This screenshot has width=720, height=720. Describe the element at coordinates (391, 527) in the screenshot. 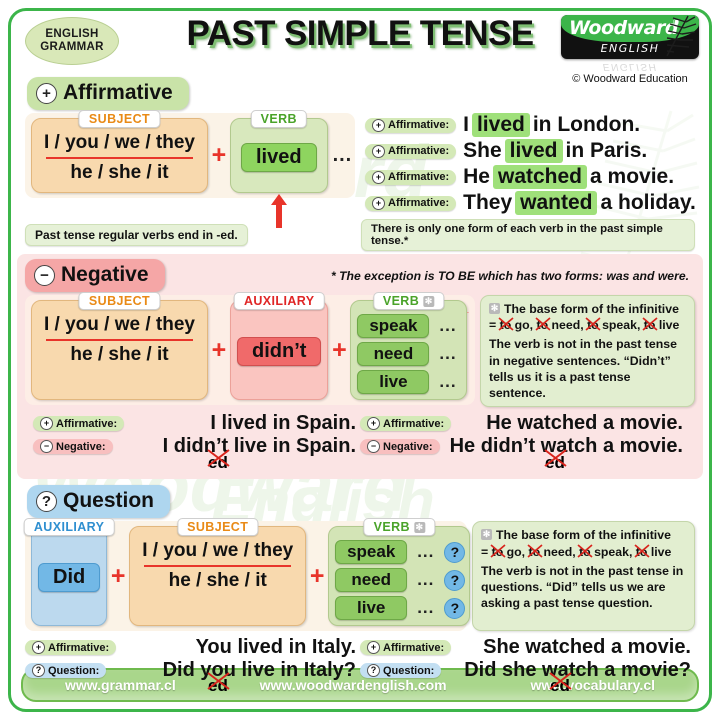

I see `verb-label-text: VERB` at that location.